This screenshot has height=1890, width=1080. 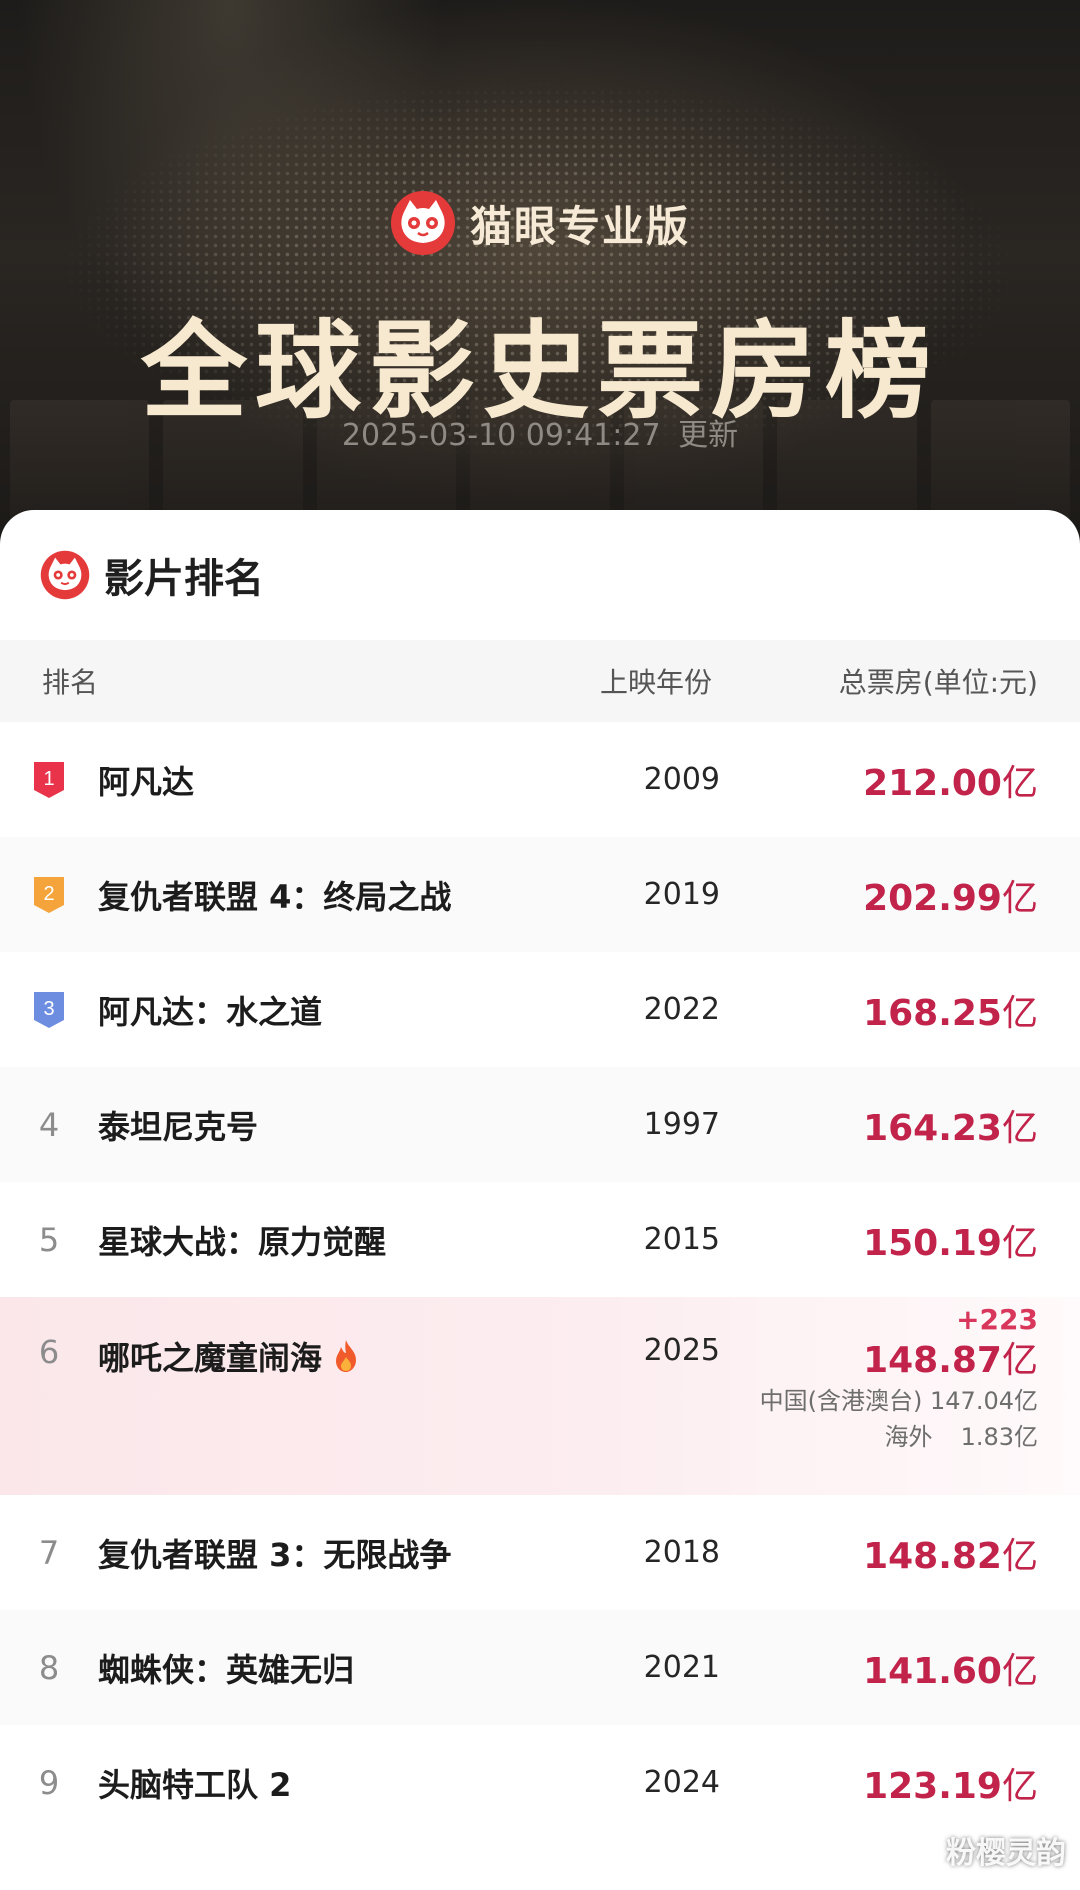 I want to click on movie-title: 蜘蛛侠：英雄无归, so click(x=226, y=1669).